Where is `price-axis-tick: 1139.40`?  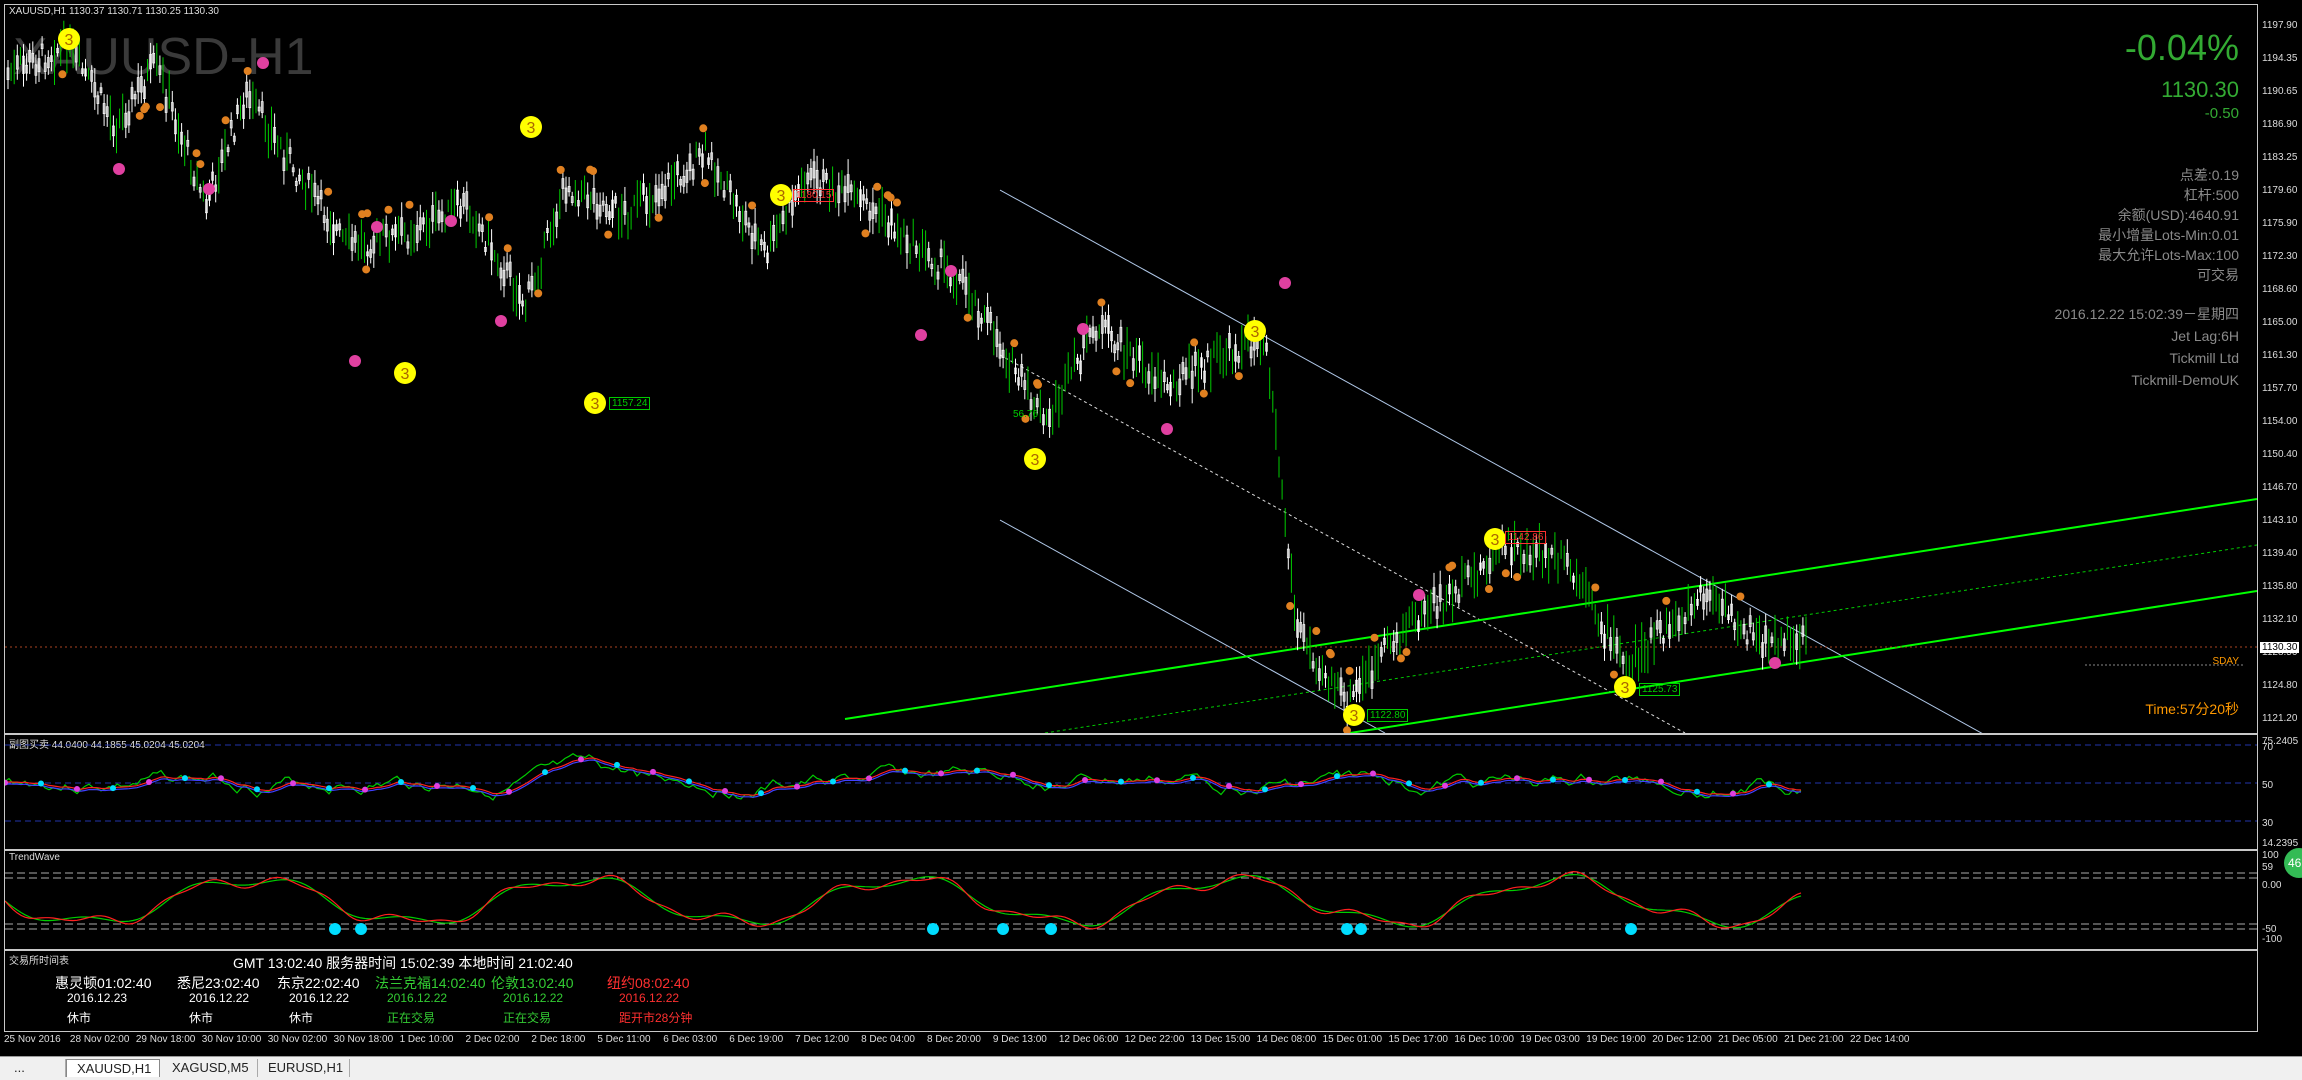
price-axis-tick: 1139.40 is located at coordinates (2280, 553).